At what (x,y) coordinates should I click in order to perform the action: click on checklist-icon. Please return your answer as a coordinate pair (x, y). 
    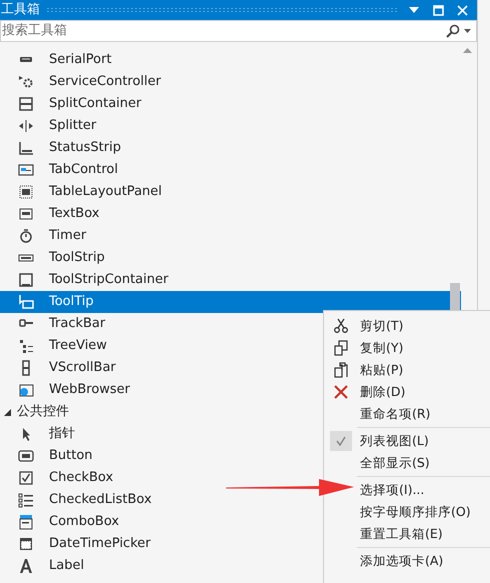
    Looking at the image, I should click on (26, 500).